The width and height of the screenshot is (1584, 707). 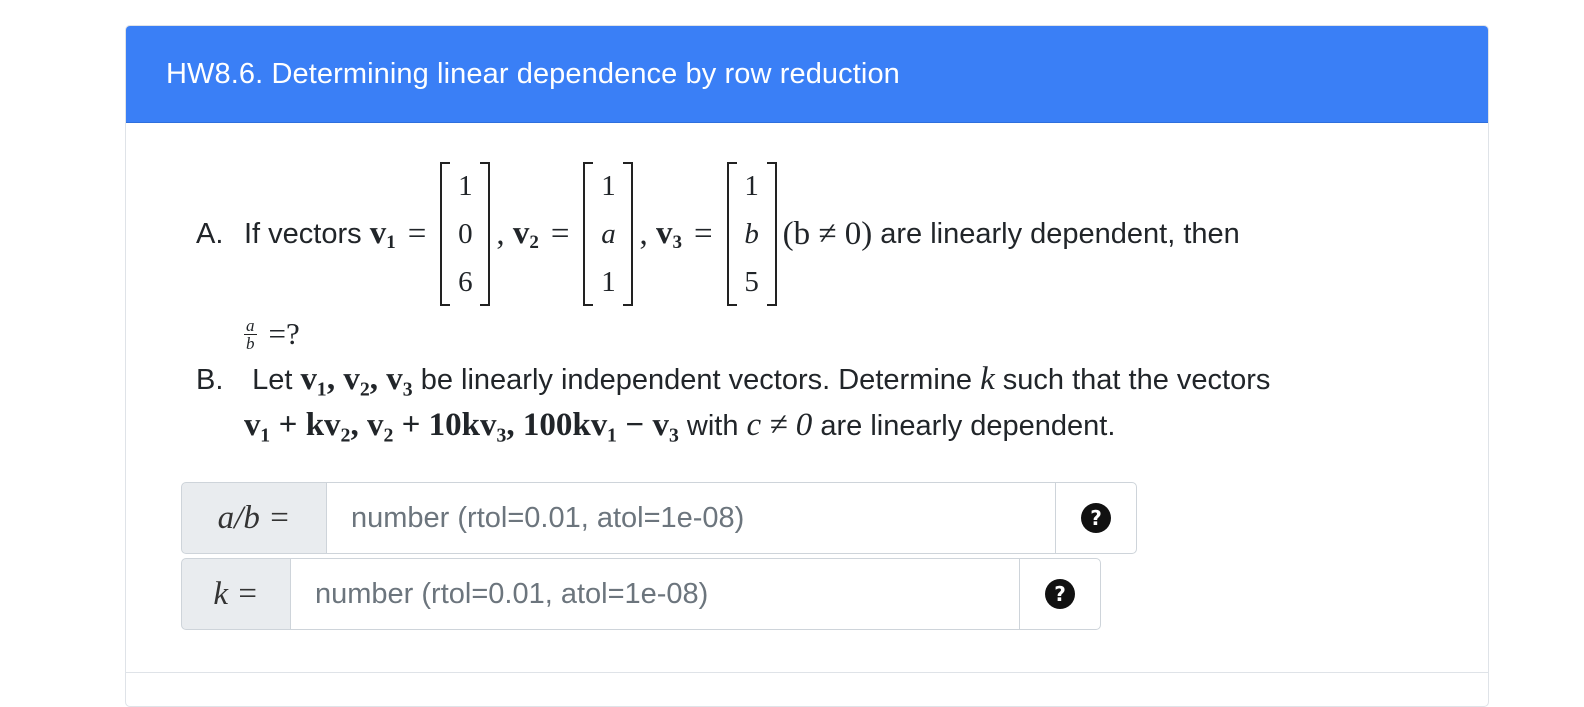 I want to click on k-input, so click(x=655, y=594).